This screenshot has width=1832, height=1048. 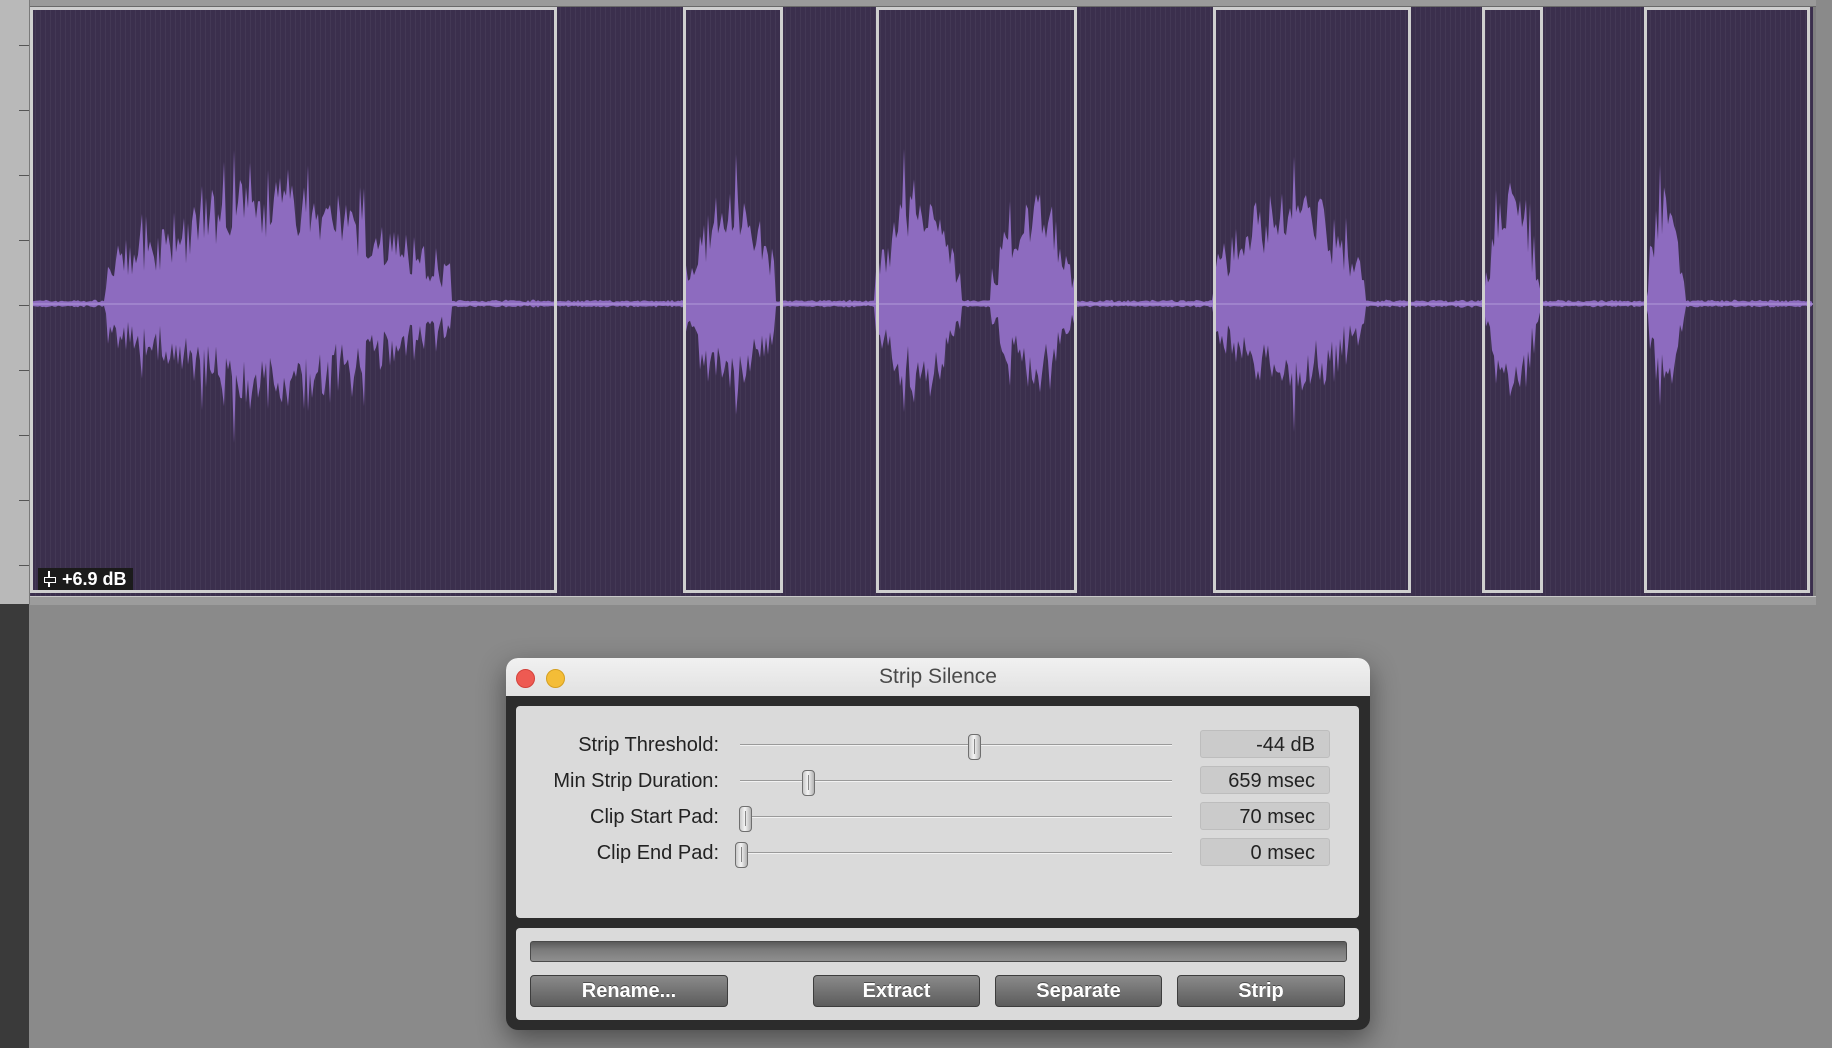 I want to click on min-strip-duration-value-field: 659 msec, so click(x=1265, y=780).